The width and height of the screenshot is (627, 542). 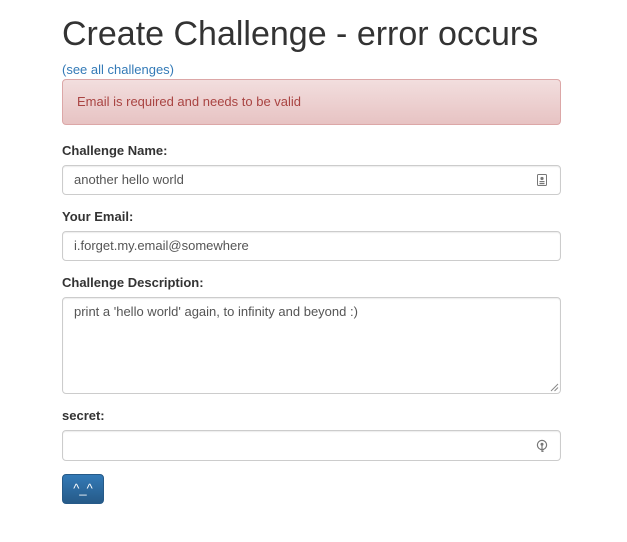 What do you see at coordinates (300, 34) in the screenshot?
I see `page-title: Create Challenge - error occurs` at bounding box center [300, 34].